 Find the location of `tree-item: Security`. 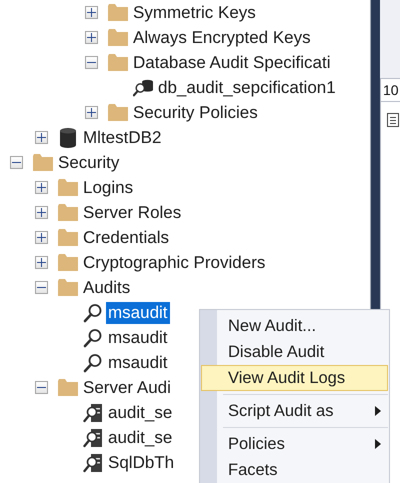

tree-item: Security is located at coordinates (89, 163).